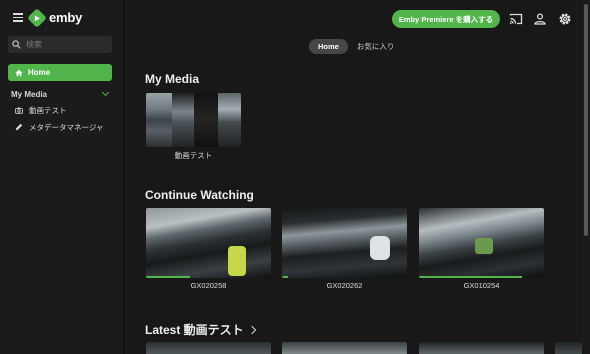 The width and height of the screenshot is (590, 354). I want to click on sidebar-header: emby, so click(62, 17).